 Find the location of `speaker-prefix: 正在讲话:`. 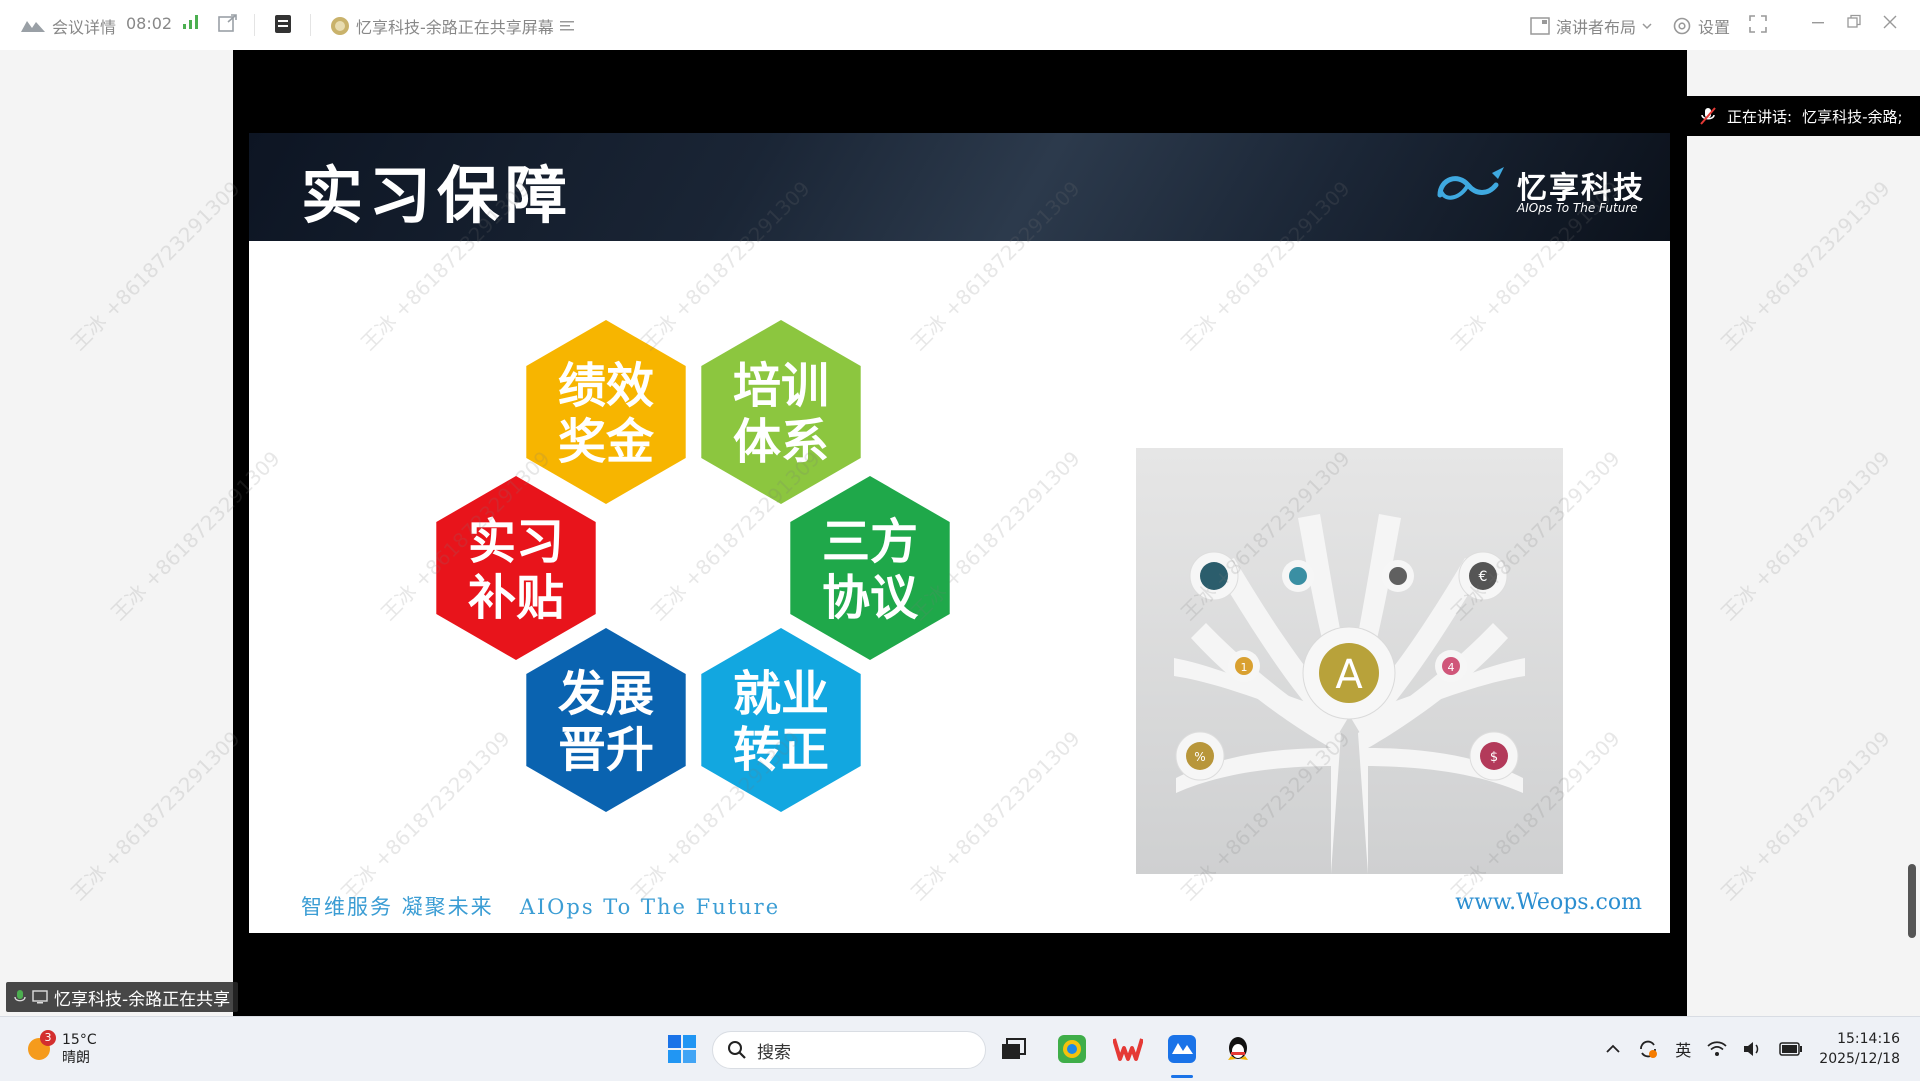

speaker-prefix: 正在讲话: is located at coordinates (1760, 116).